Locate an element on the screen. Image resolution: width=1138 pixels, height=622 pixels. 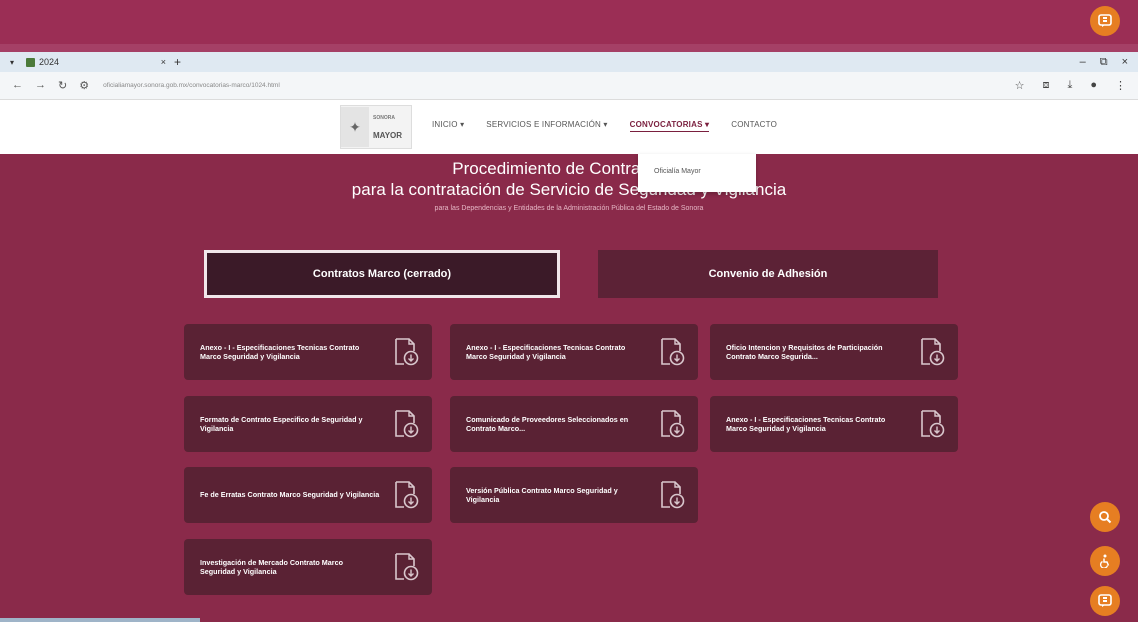
restore-icon: ⧉ is located at coordinates (1104, 62).